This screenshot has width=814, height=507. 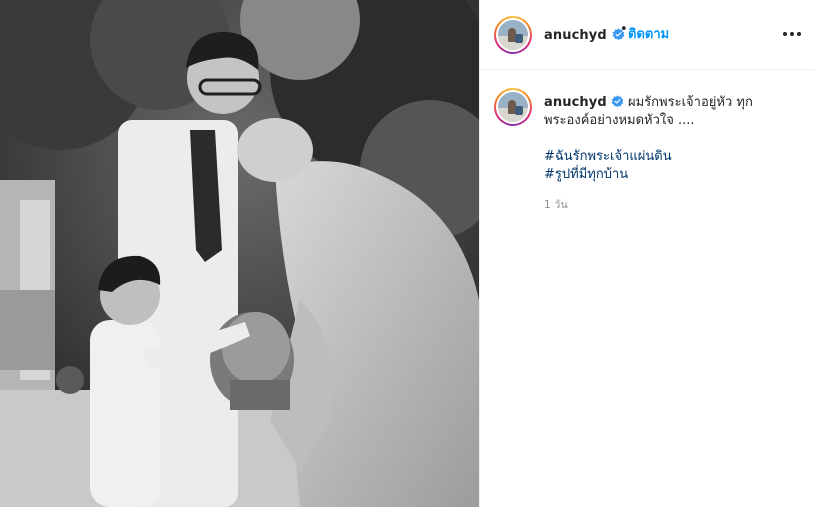 I want to click on more-horizontal-icon, so click(x=792, y=34).